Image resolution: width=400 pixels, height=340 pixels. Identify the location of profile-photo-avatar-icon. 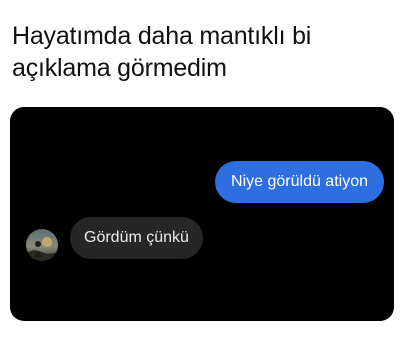
(42, 245).